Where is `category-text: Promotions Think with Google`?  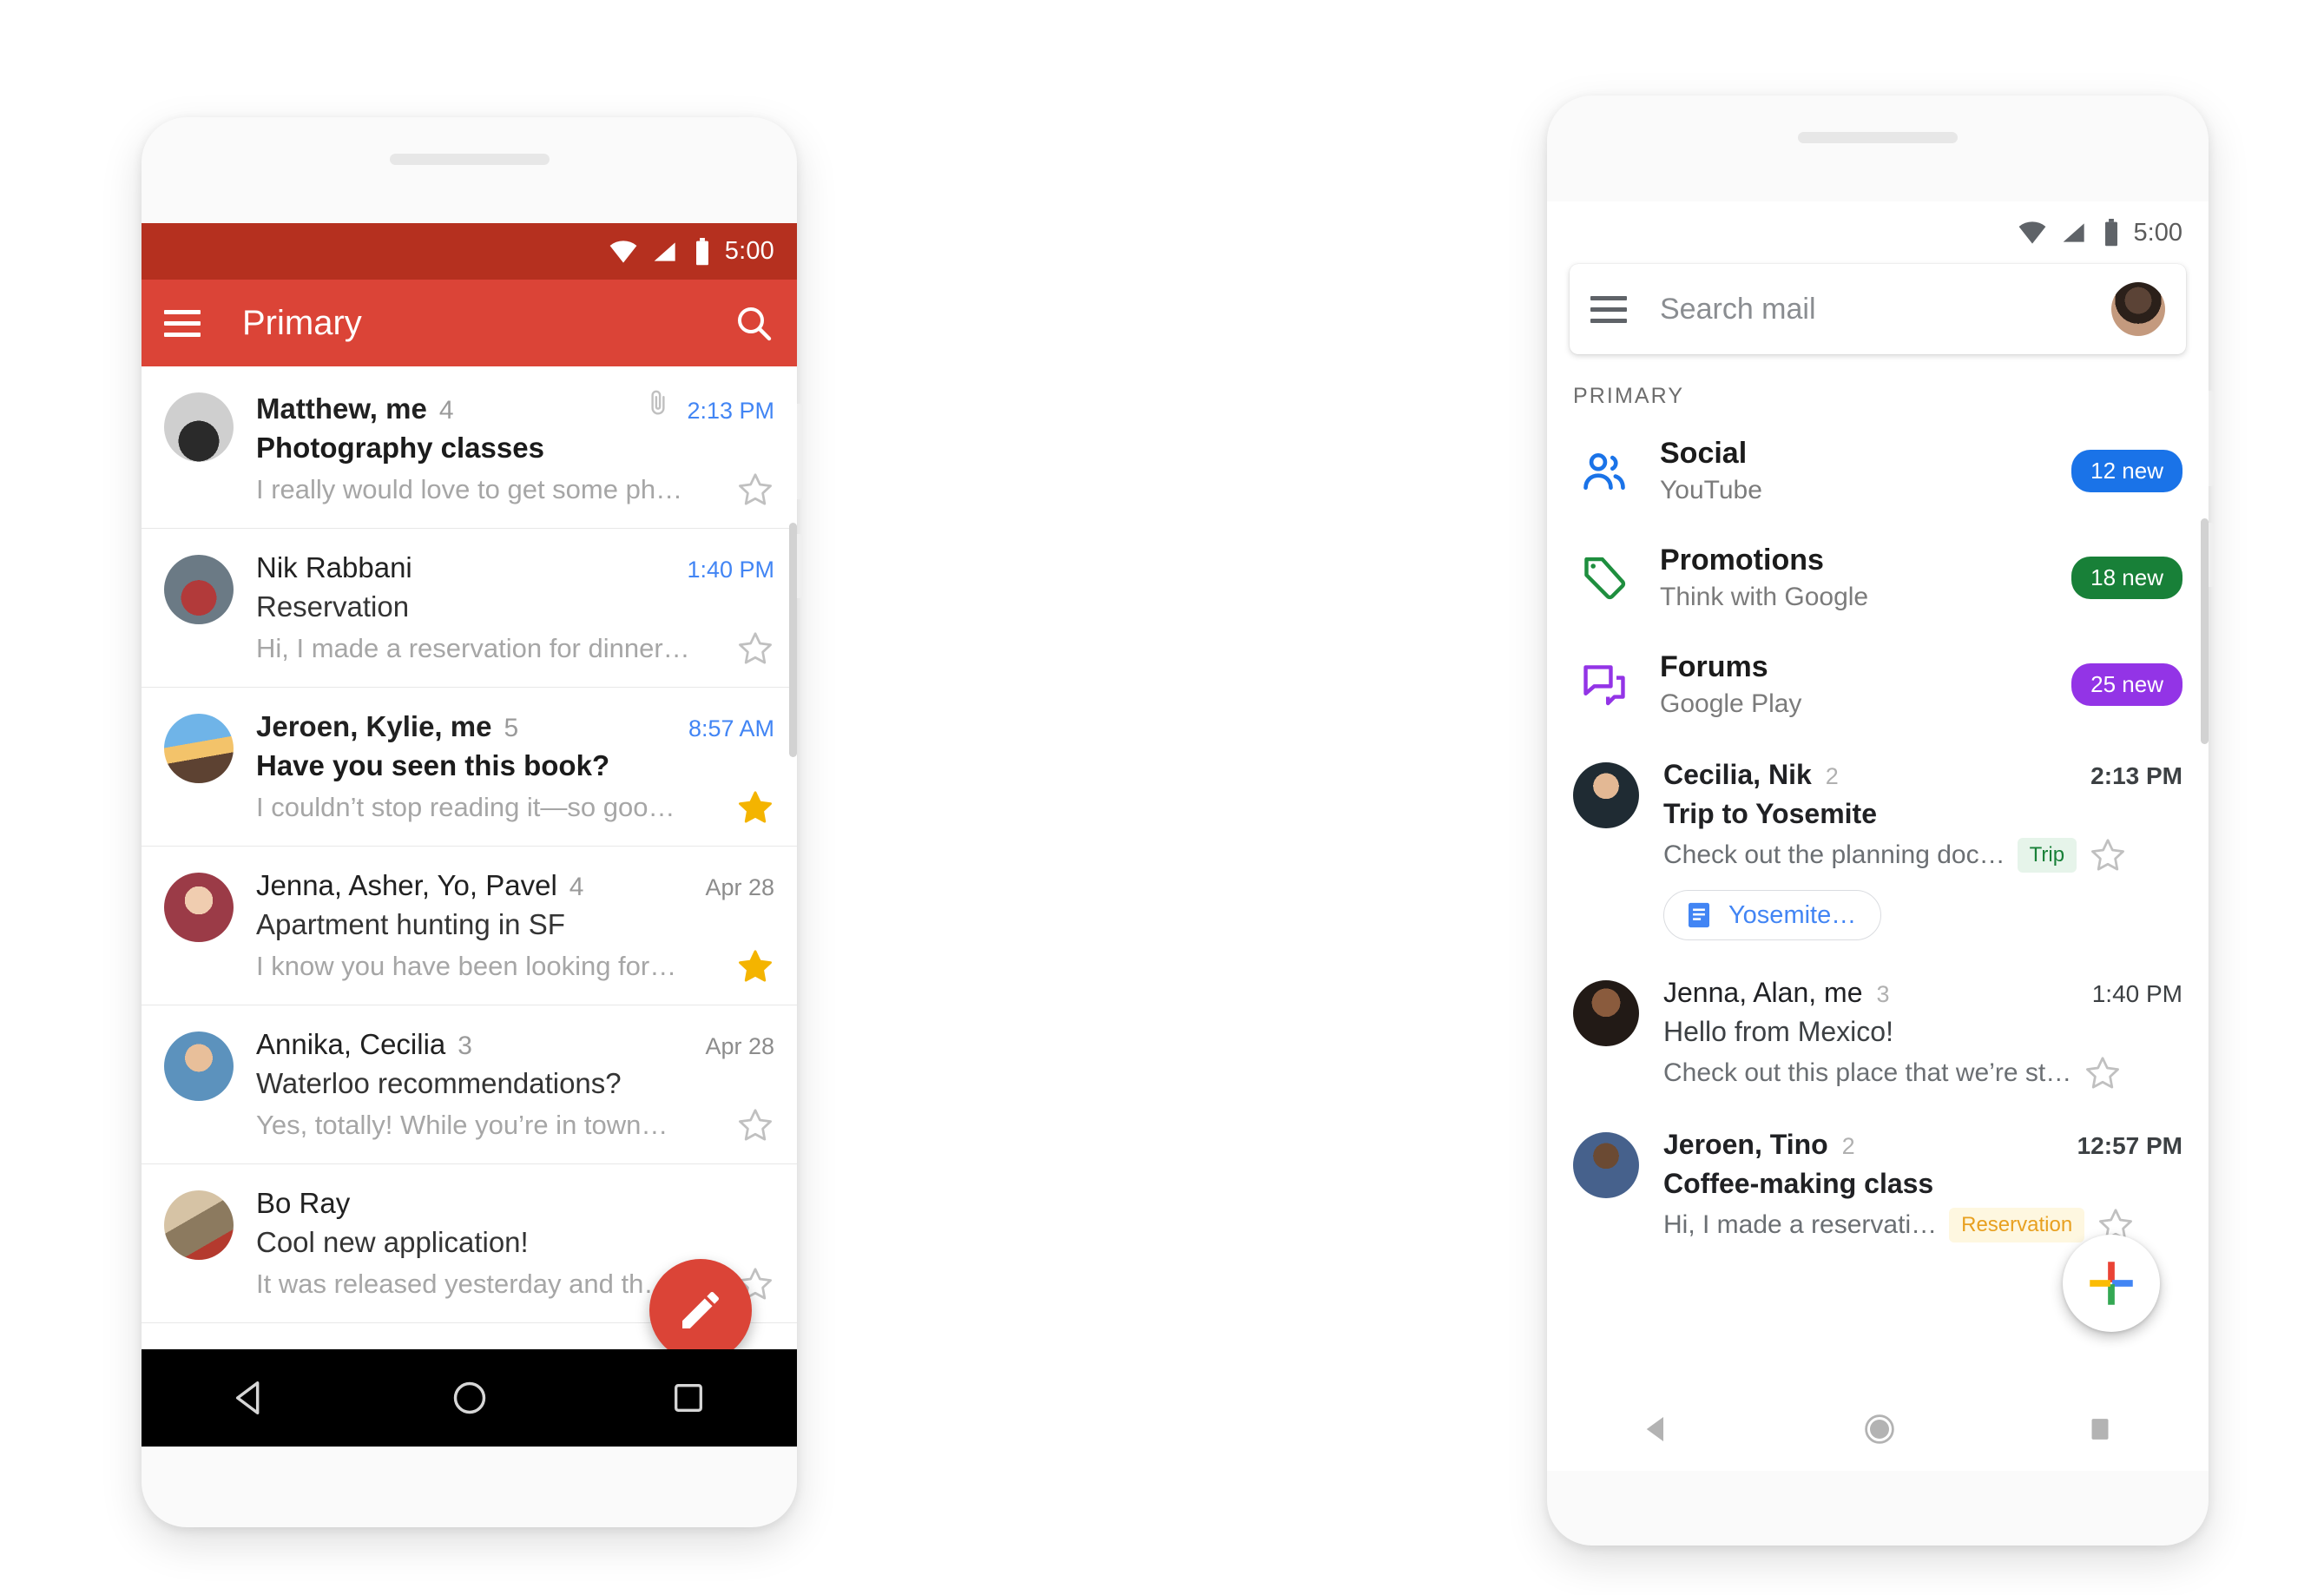
category-text: Promotions Think with Google is located at coordinates (1866, 578).